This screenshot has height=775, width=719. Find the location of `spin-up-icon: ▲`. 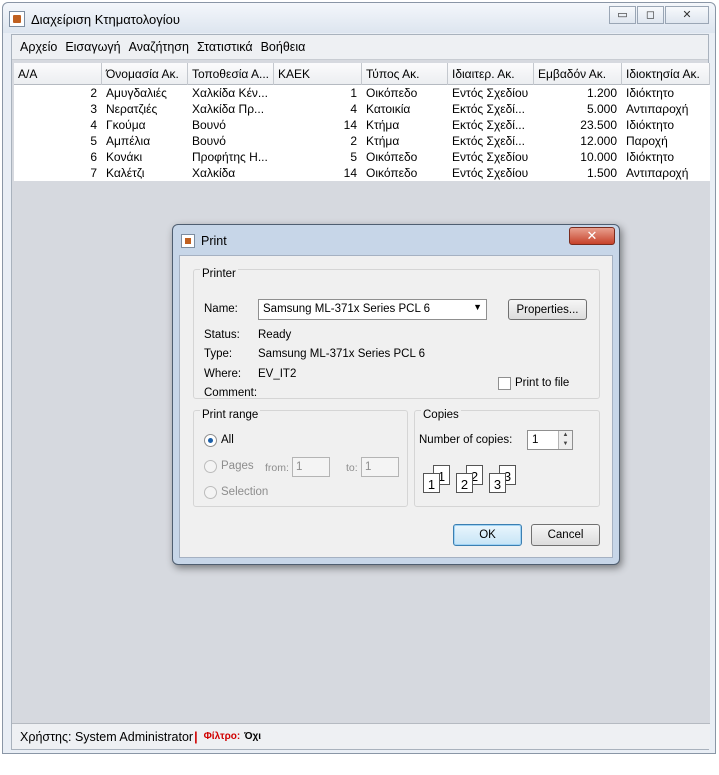

spin-up-icon: ▲ is located at coordinates (565, 435).